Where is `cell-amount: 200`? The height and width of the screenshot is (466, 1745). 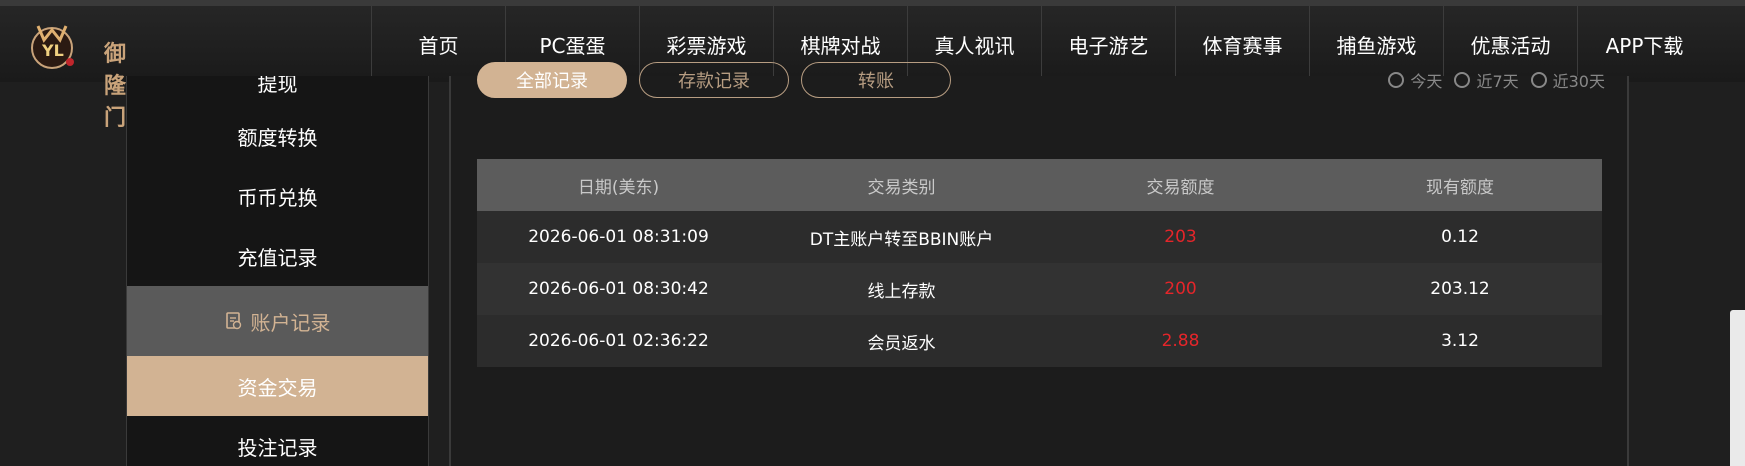
cell-amount: 200 is located at coordinates (1180, 289).